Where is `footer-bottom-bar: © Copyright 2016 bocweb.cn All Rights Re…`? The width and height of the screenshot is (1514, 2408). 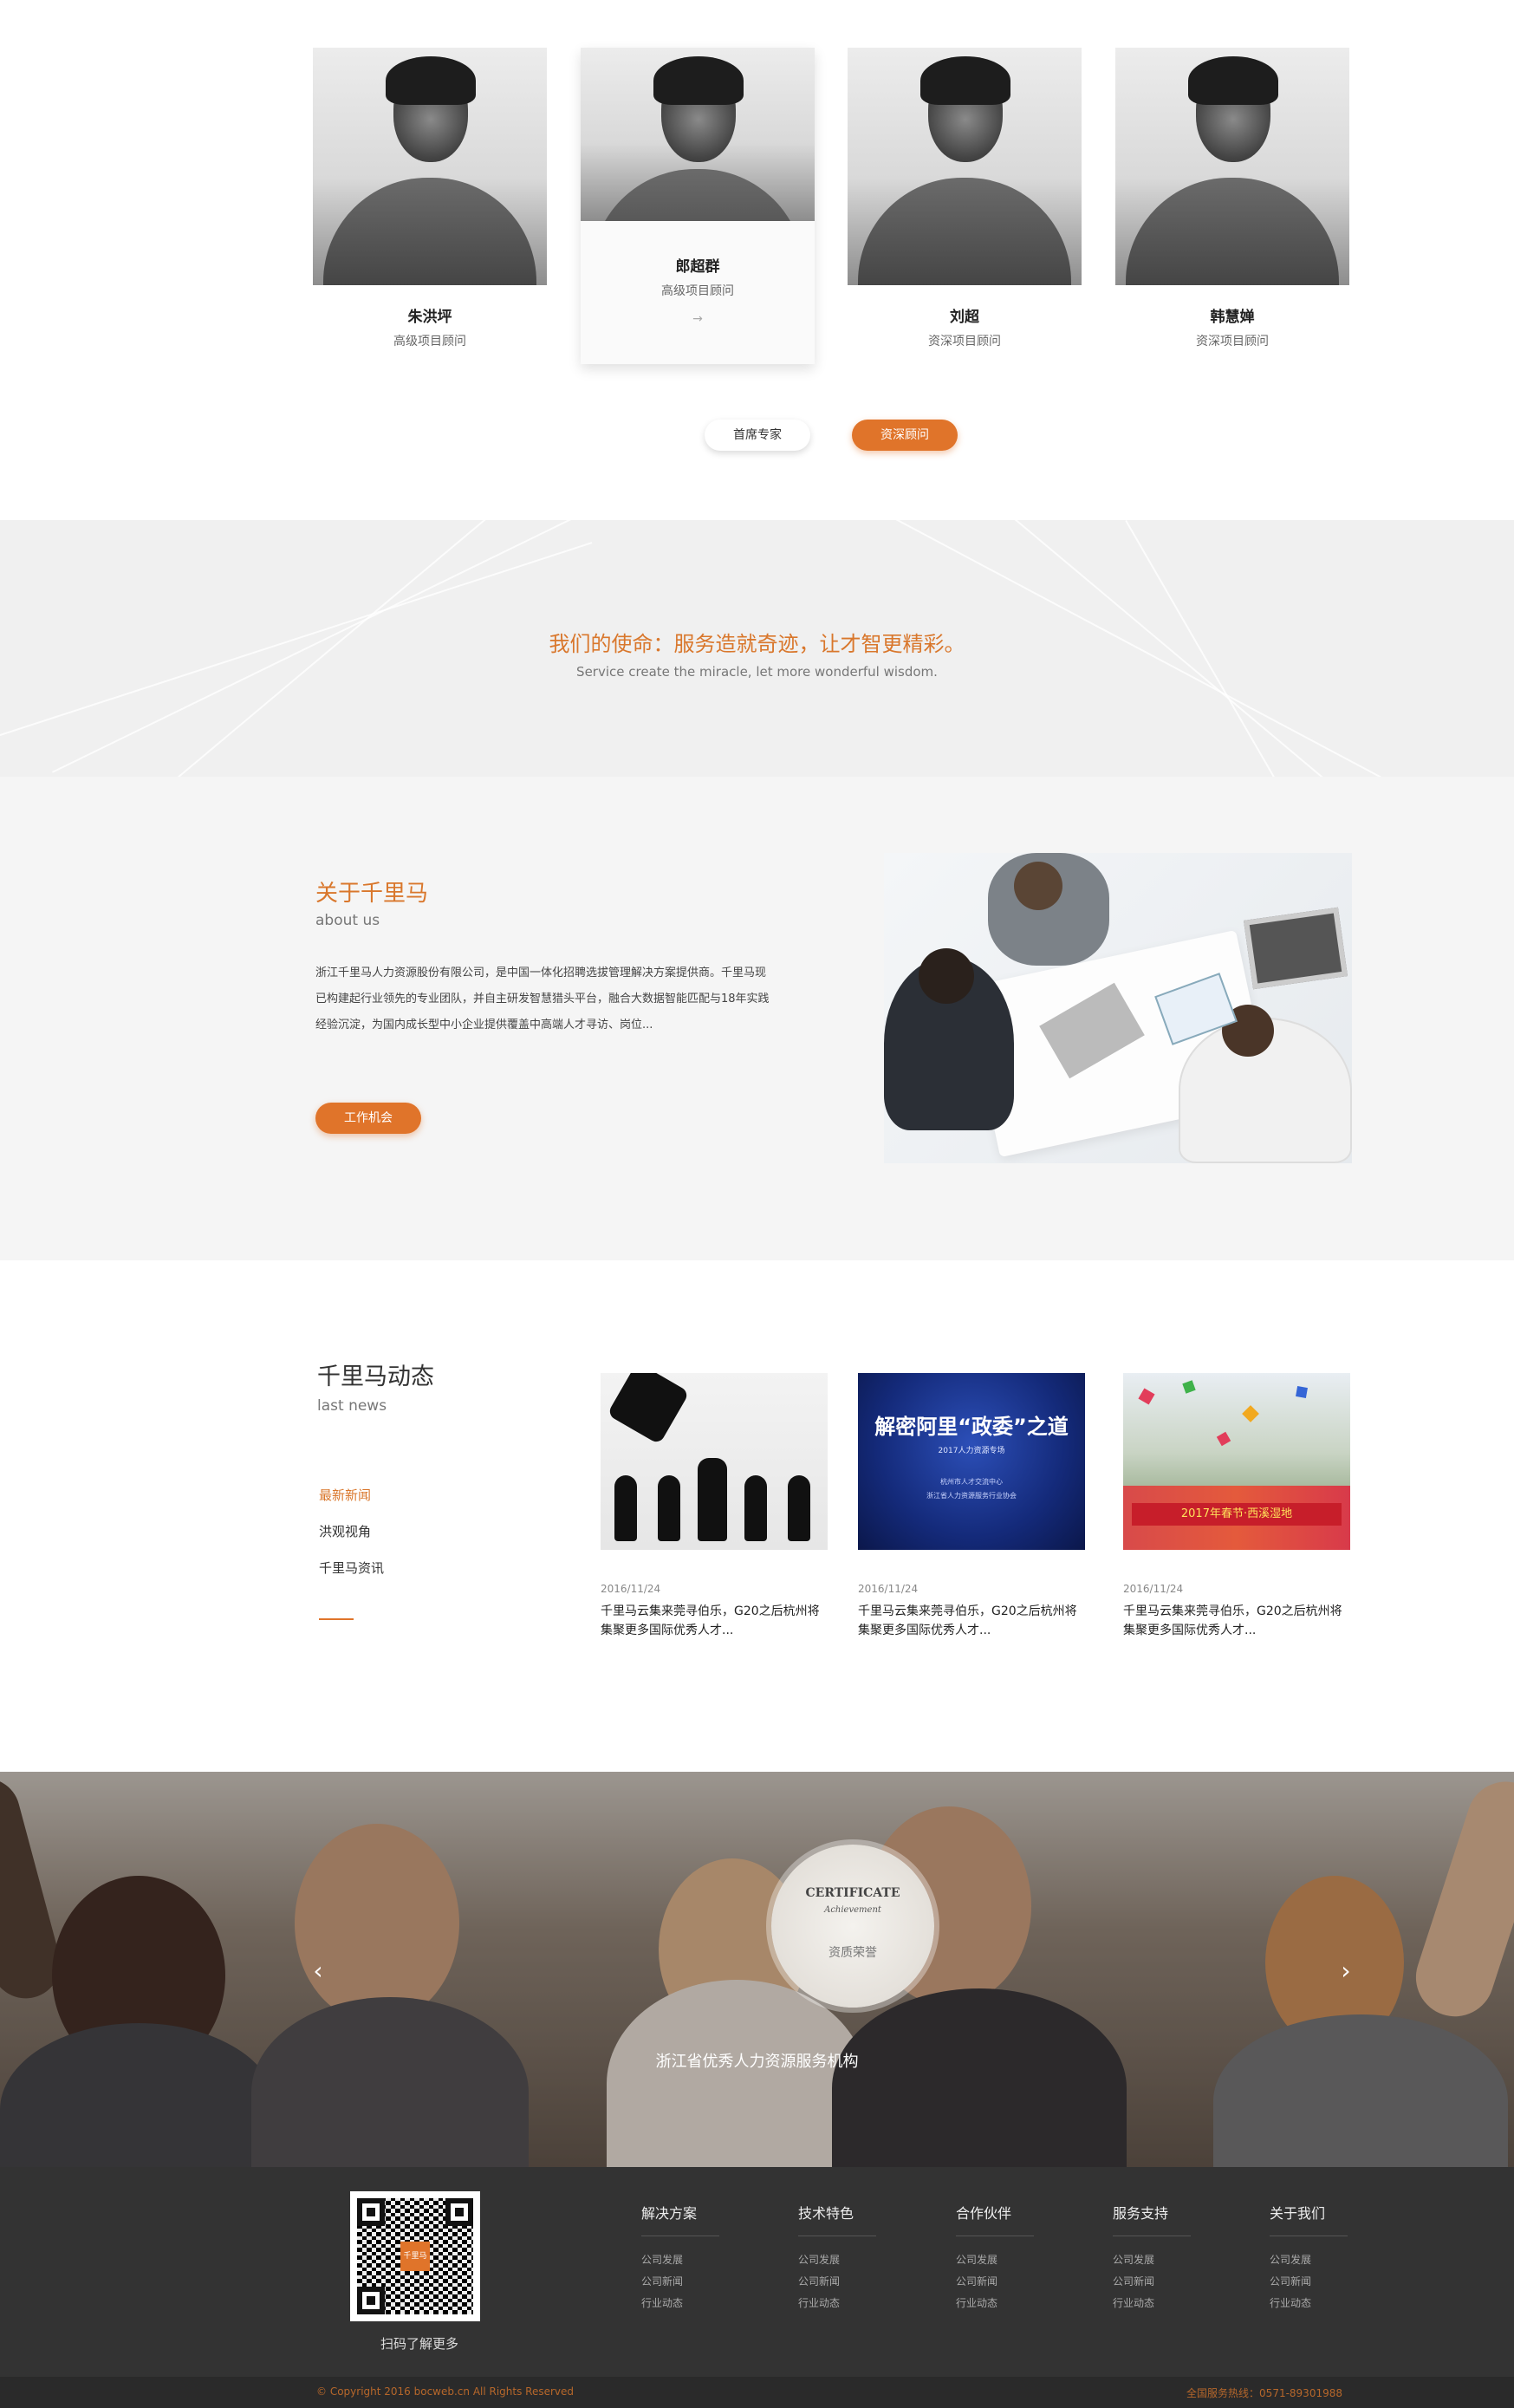
footer-bottom-bar: © Copyright 2016 bocweb.cn All Rights Re… is located at coordinates (757, 2392).